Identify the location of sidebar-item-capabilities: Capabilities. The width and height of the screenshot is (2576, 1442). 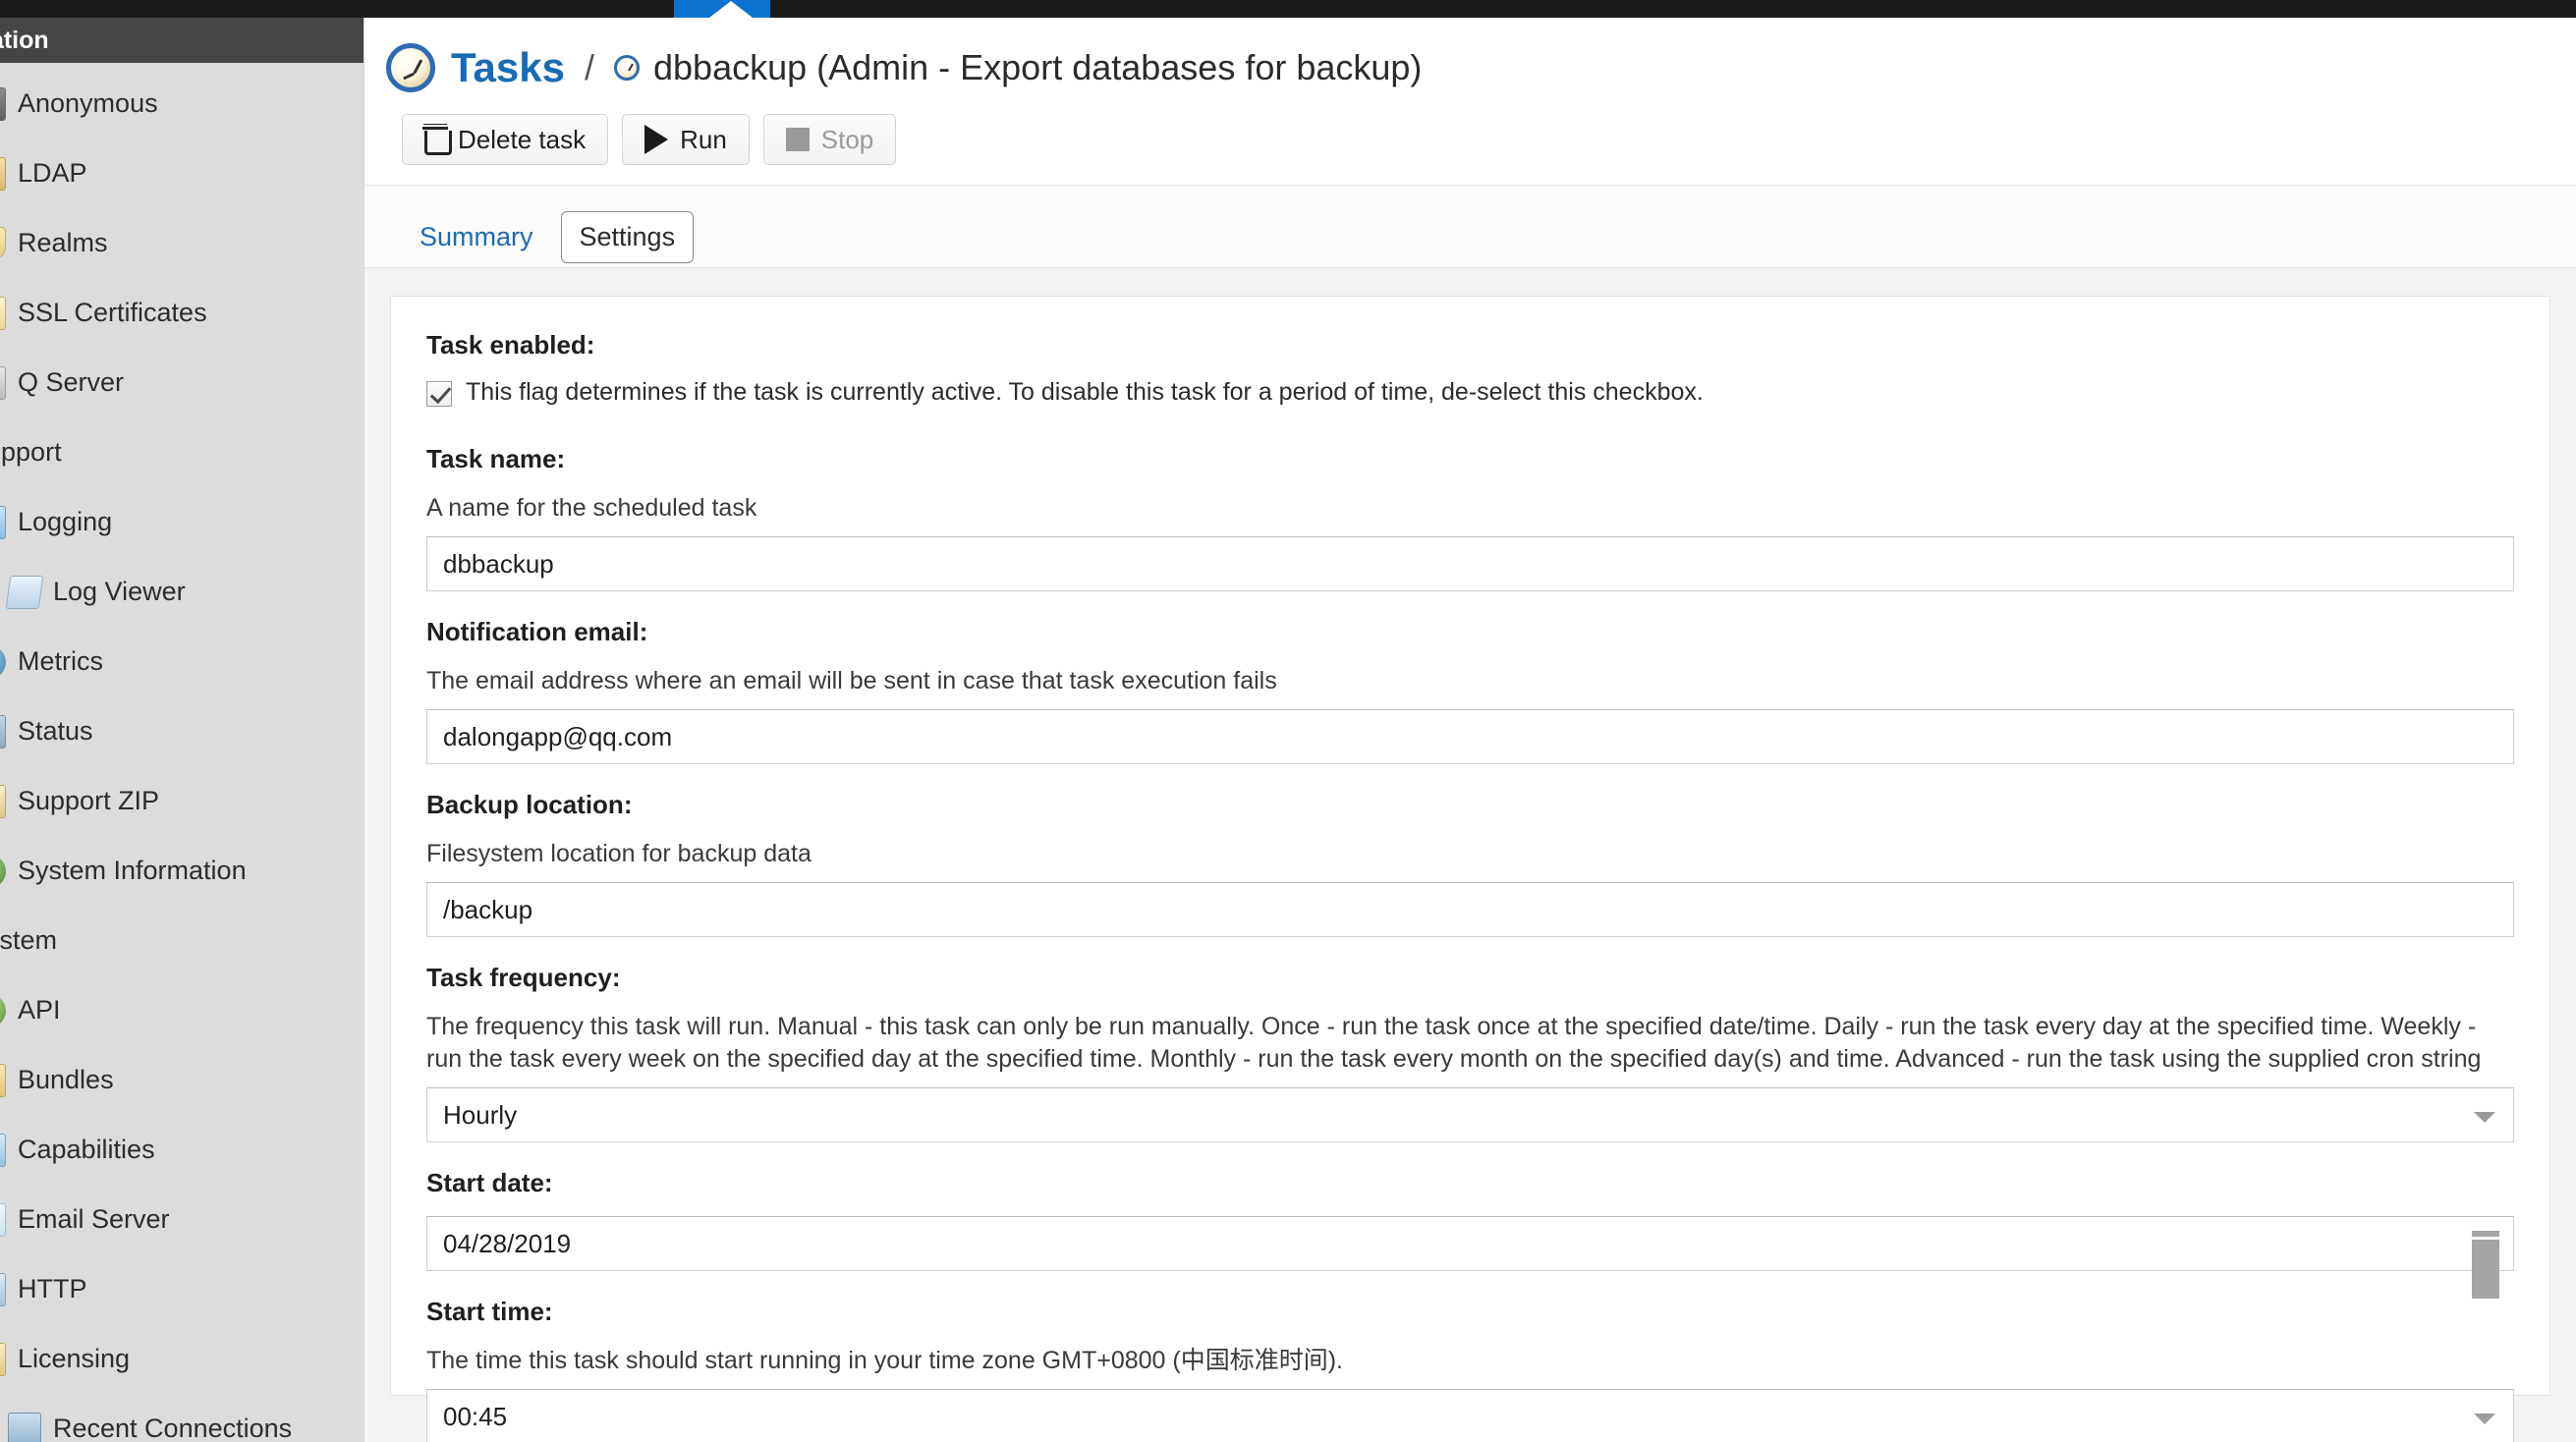
(182, 1150).